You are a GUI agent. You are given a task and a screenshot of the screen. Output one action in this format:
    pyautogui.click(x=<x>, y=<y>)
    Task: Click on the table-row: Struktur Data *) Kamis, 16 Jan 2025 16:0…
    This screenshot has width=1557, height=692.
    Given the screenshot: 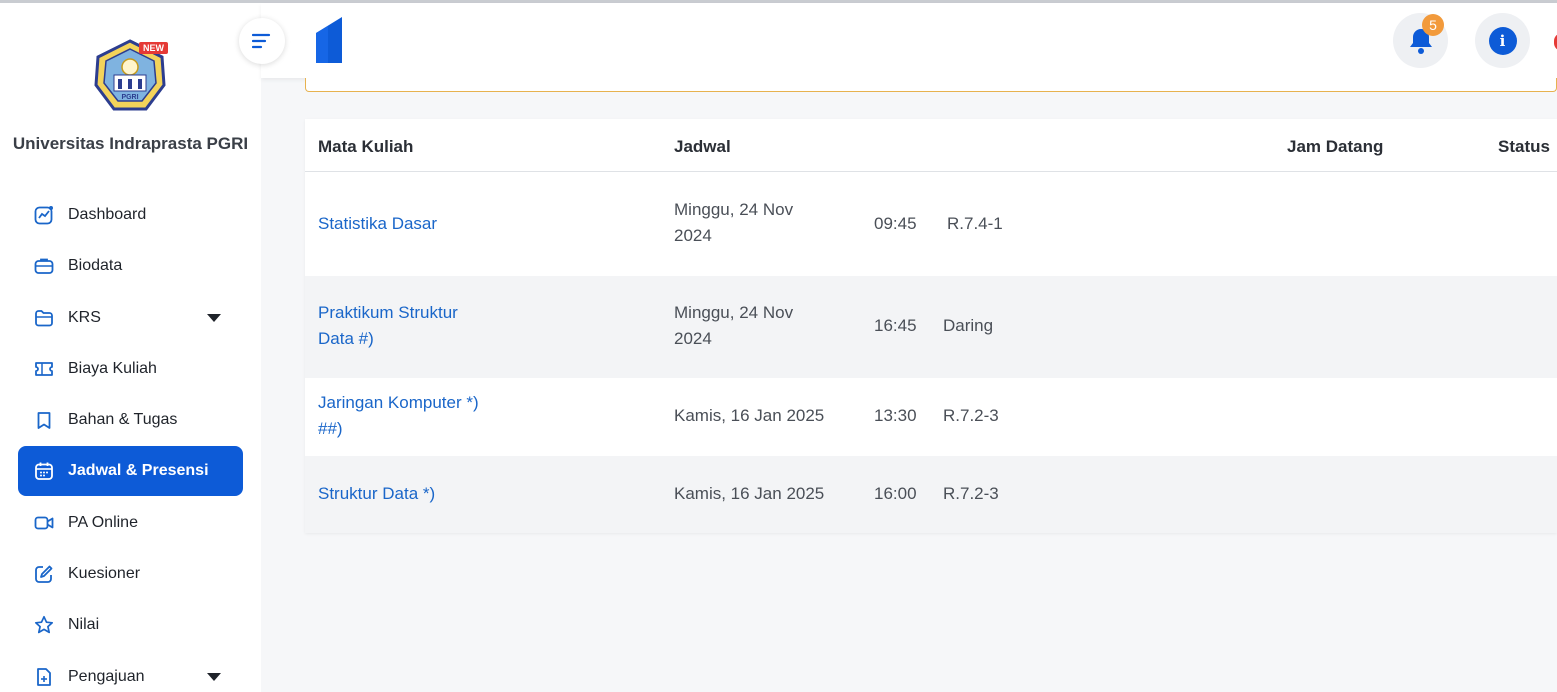 What is the action you would take?
    pyautogui.click(x=931, y=494)
    